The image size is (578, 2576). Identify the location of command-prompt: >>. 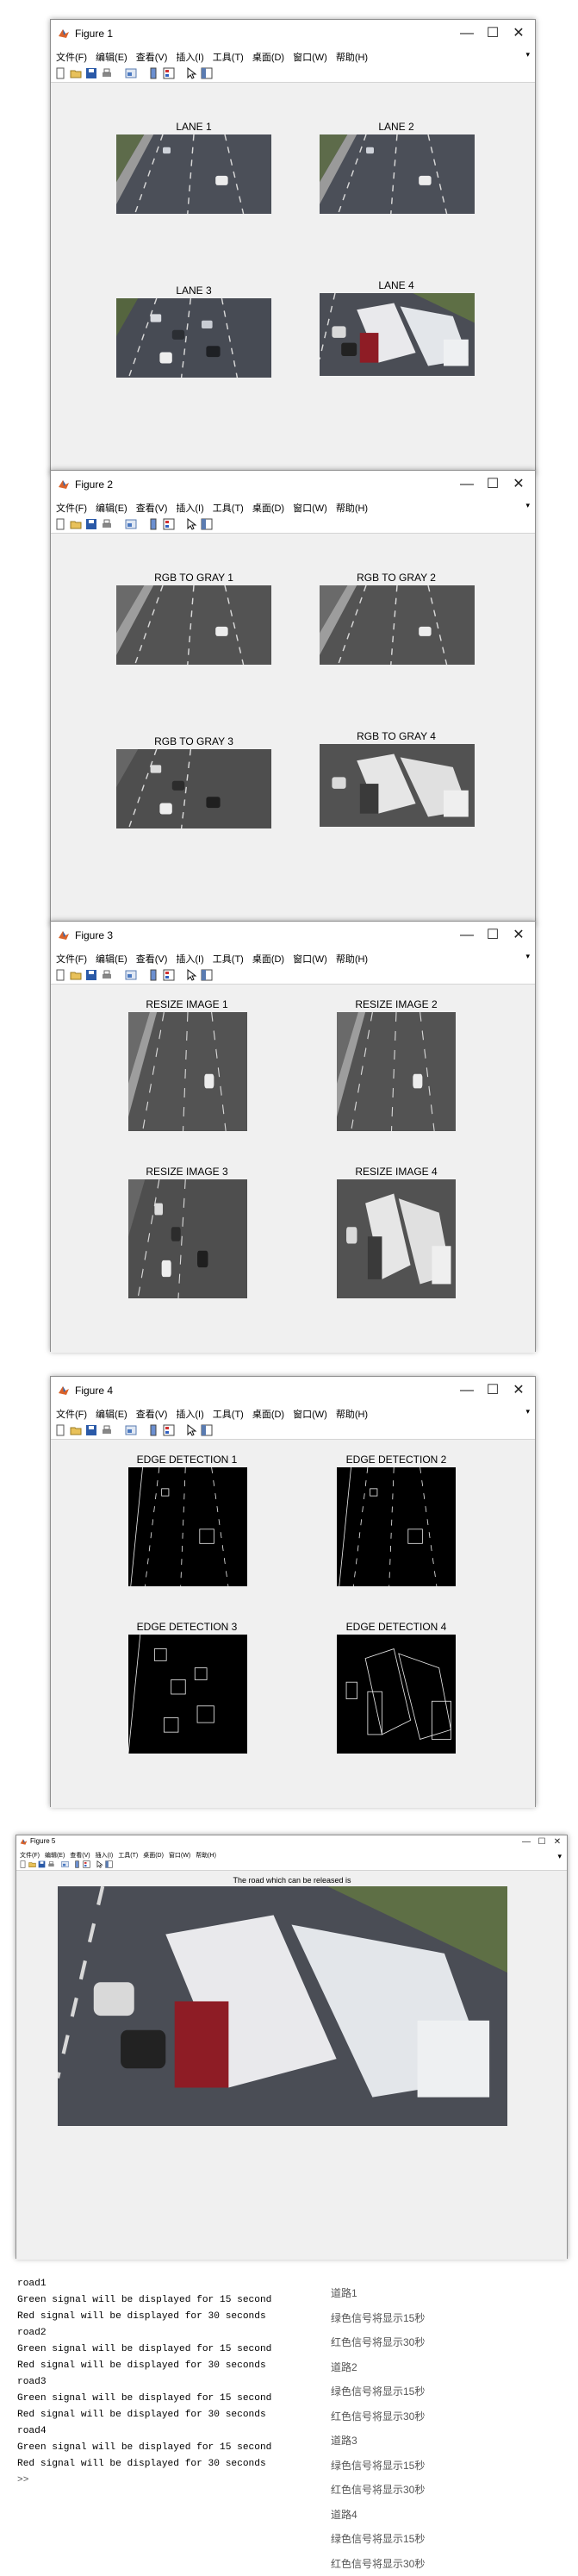
(159, 2481).